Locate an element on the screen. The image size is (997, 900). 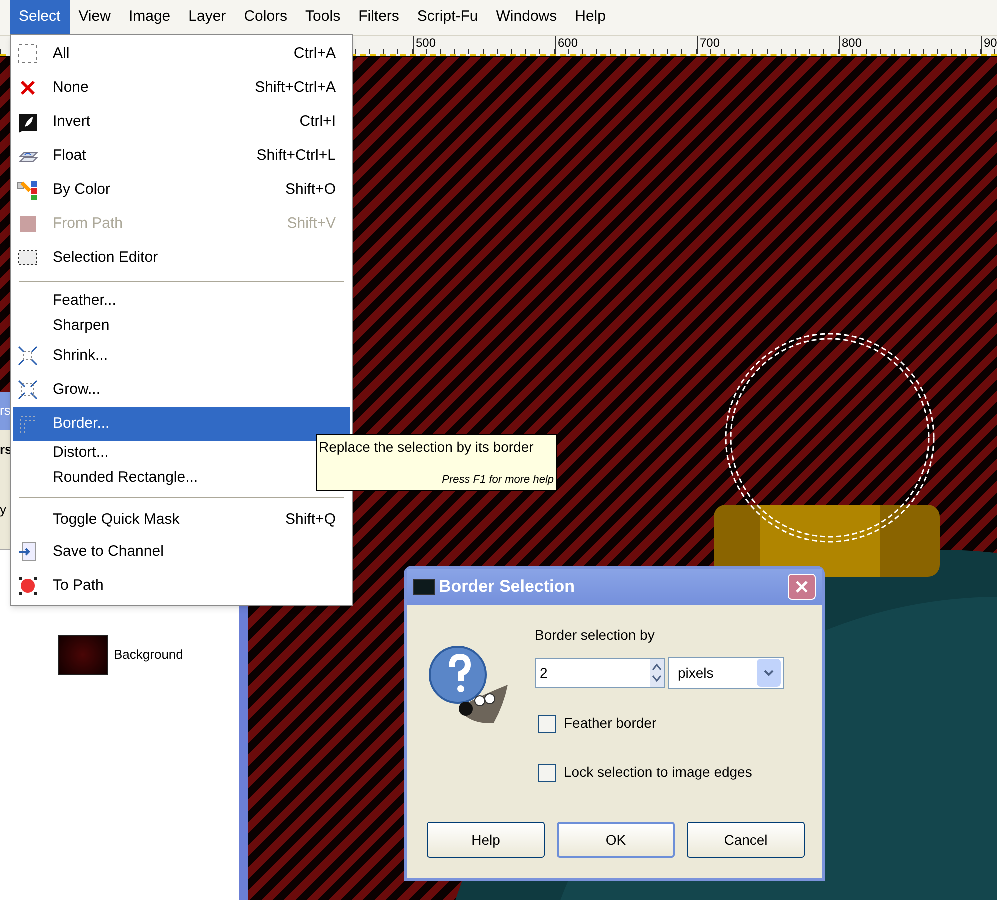
grow-icon is located at coordinates (28, 390).